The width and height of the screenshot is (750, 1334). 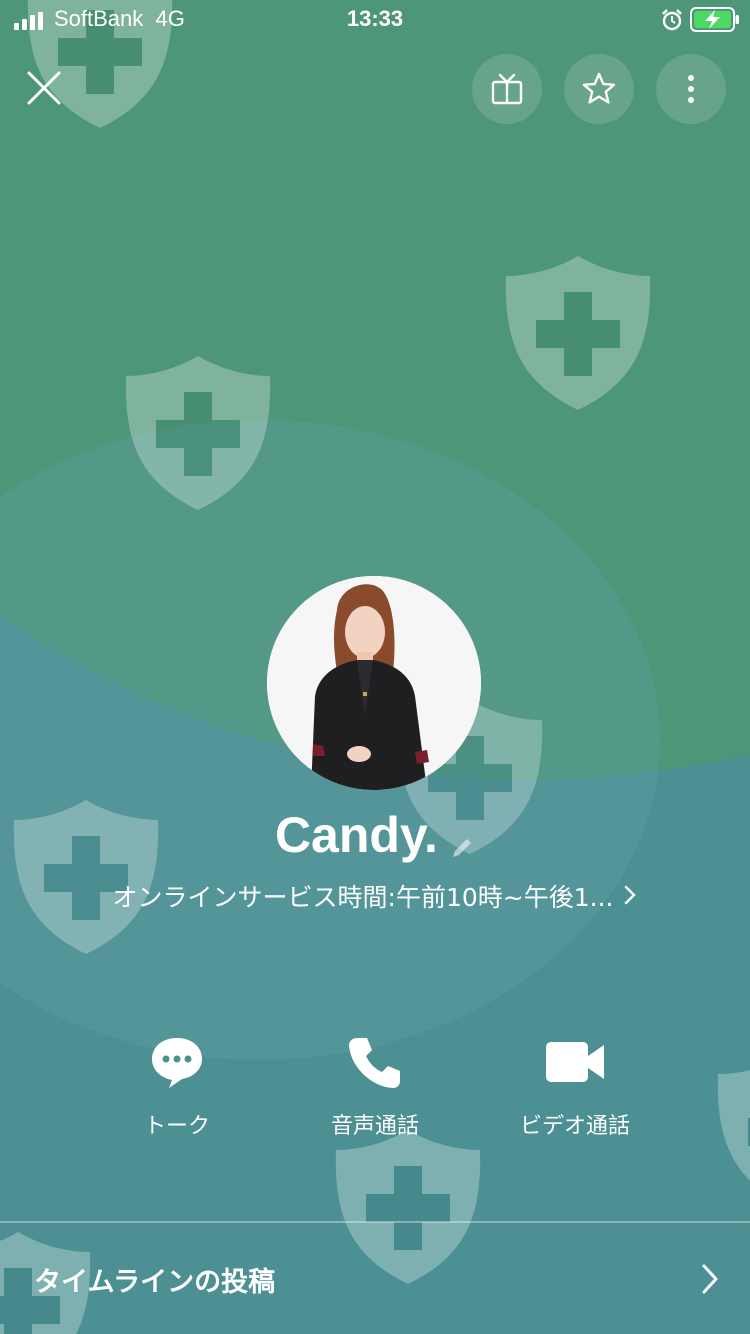 I want to click on gift-button, so click(x=507, y=89).